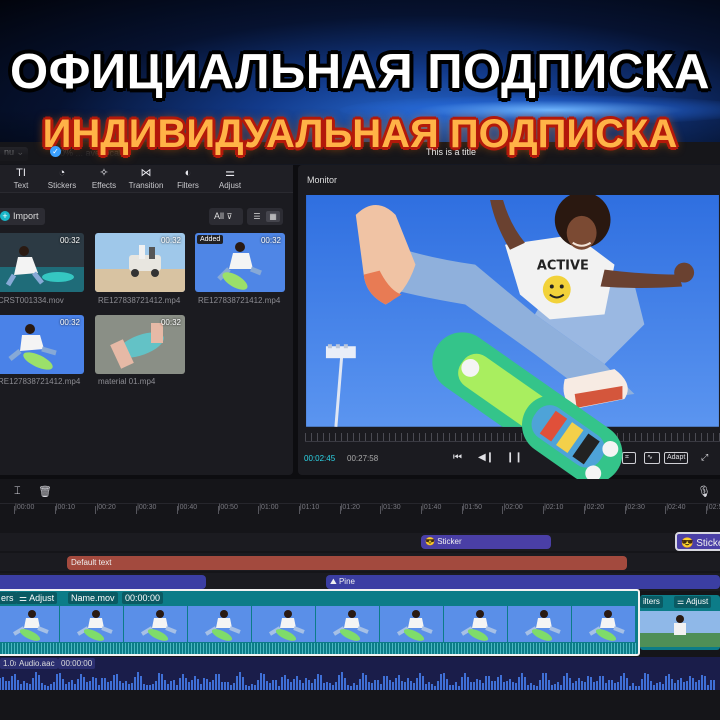 The image size is (720, 720). What do you see at coordinates (347, 563) in the screenshot?
I see `text-clip: Default text` at bounding box center [347, 563].